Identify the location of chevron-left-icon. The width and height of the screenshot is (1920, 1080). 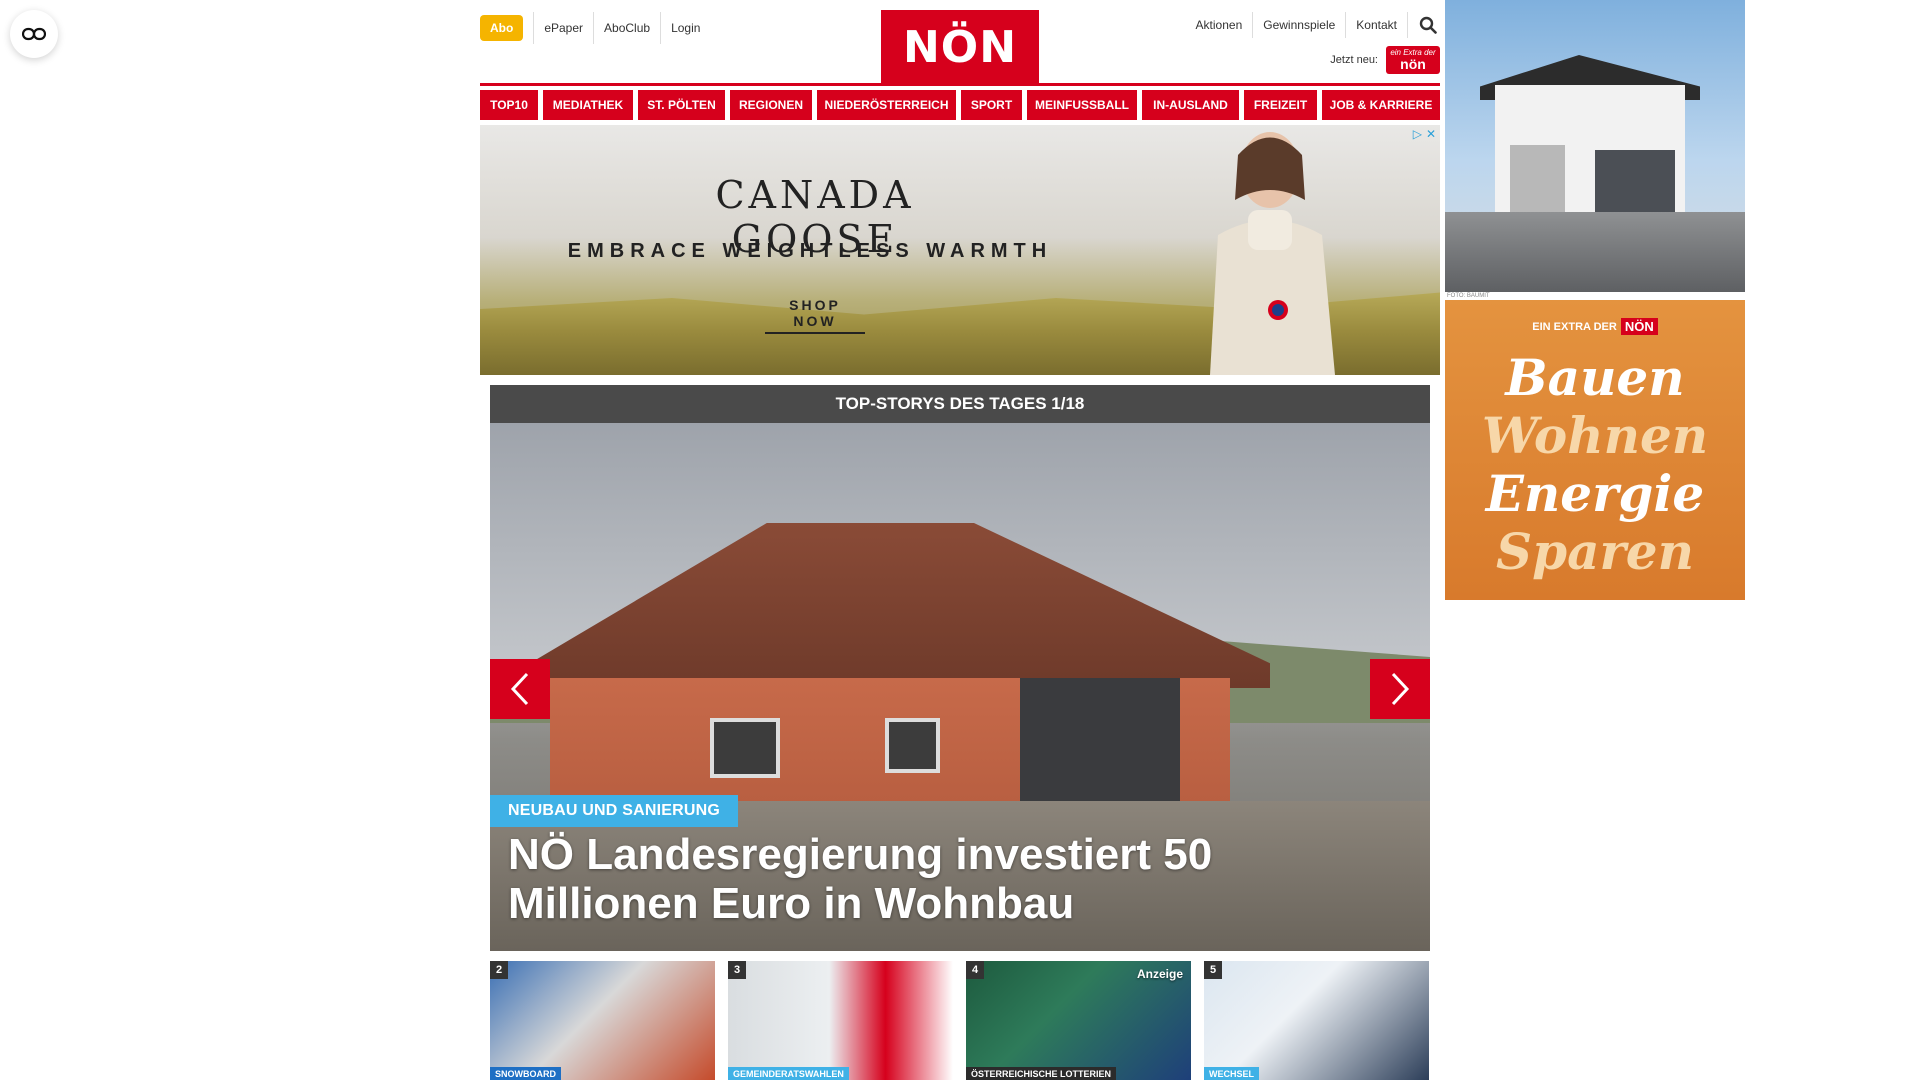
(519, 689).